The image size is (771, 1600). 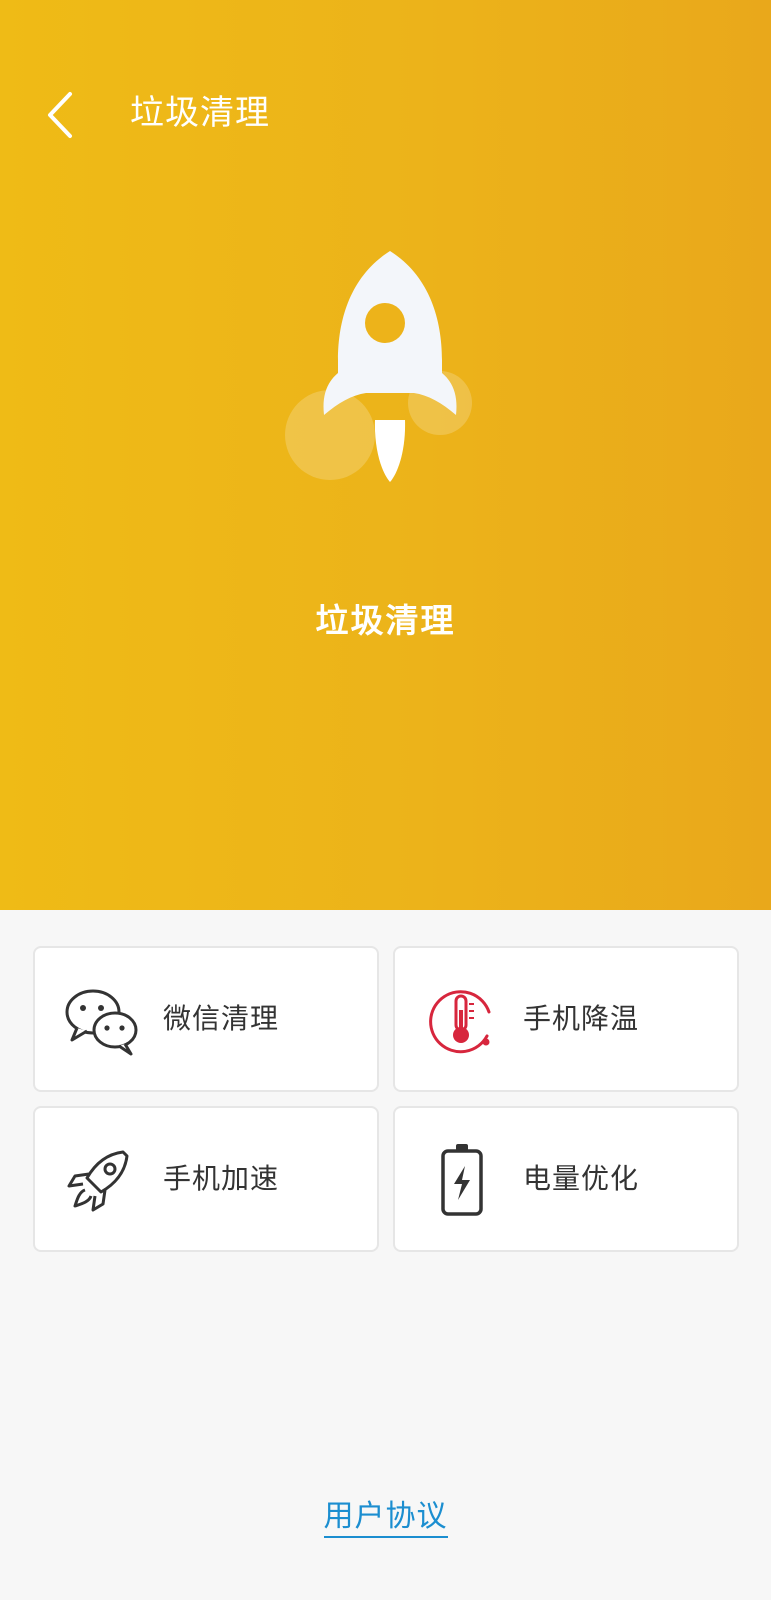 What do you see at coordinates (460, 1022) in the screenshot?
I see `thermometer-icon` at bounding box center [460, 1022].